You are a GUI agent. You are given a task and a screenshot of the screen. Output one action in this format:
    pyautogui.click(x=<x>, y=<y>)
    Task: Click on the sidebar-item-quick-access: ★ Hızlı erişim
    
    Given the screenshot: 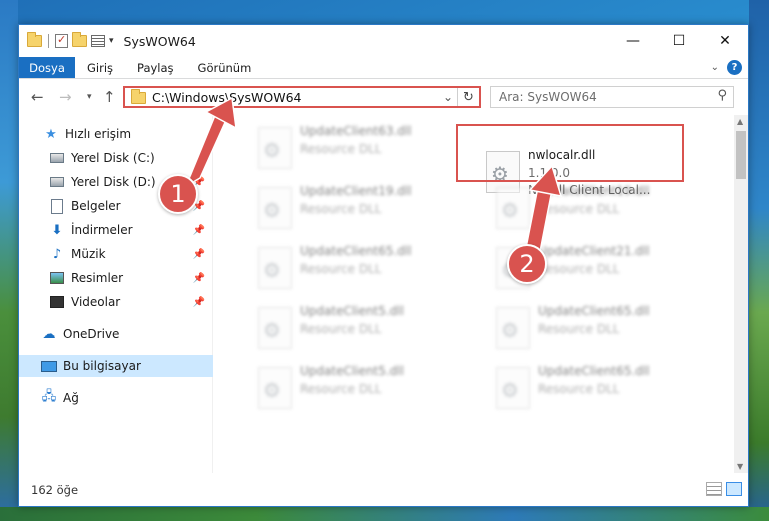 What is the action you would take?
    pyautogui.click(x=116, y=134)
    